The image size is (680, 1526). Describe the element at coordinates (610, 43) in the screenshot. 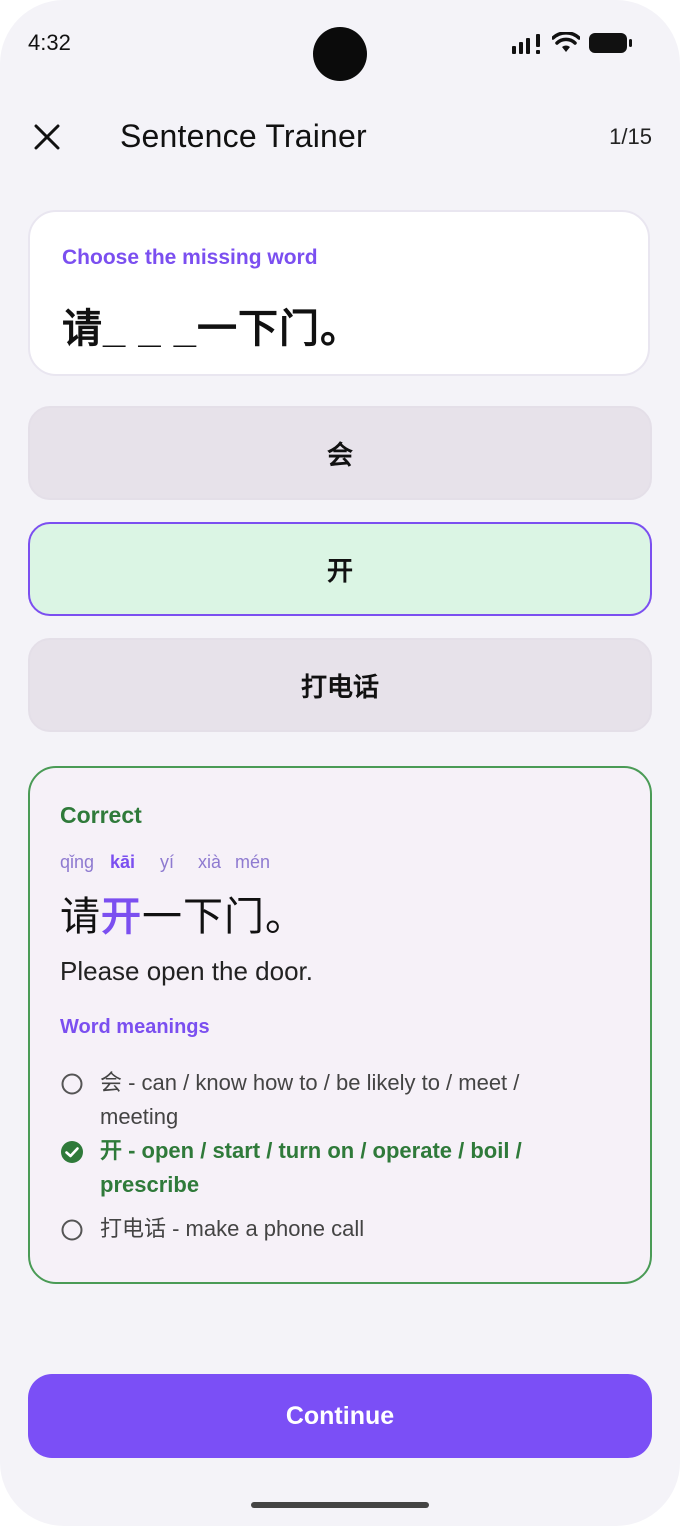

I see `battery-icon` at that location.